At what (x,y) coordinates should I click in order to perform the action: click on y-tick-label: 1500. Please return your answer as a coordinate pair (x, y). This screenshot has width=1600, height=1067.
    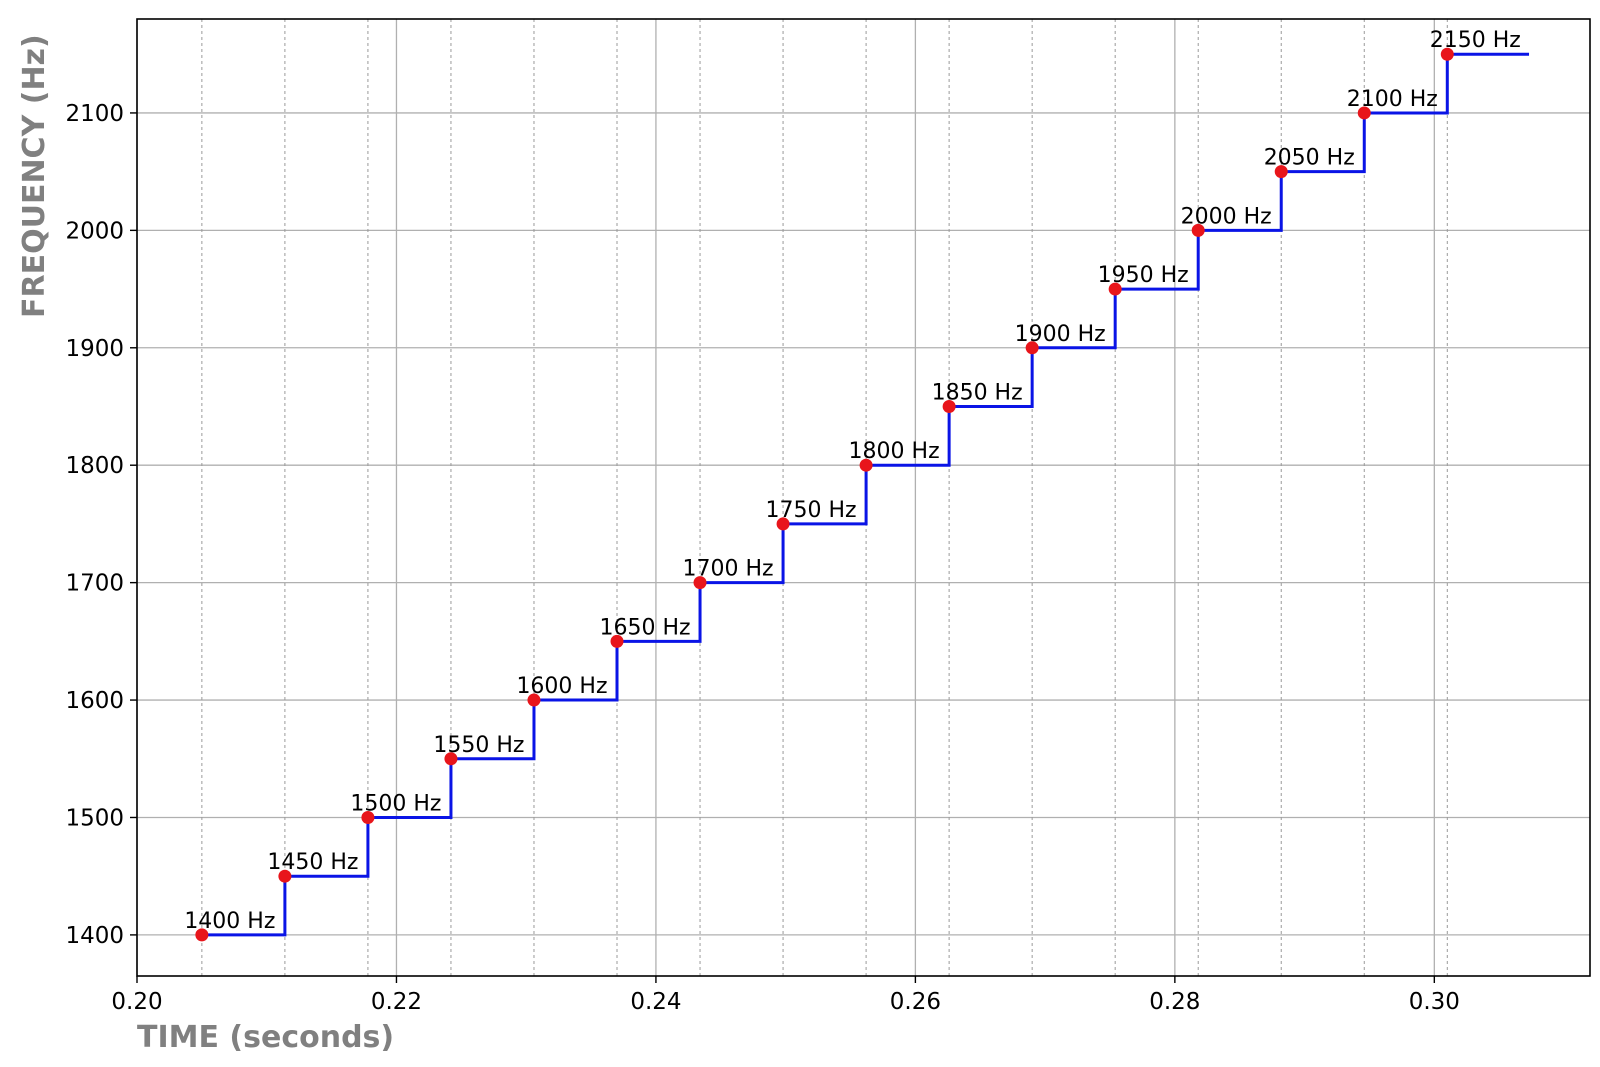
    Looking at the image, I should click on (94, 818).